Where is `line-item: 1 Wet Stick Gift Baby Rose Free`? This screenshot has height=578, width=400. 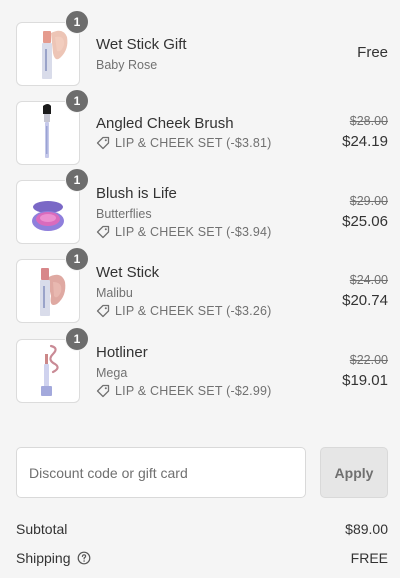
line-item: 1 Wet Stick Gift Baby Rose Free is located at coordinates (200, 49).